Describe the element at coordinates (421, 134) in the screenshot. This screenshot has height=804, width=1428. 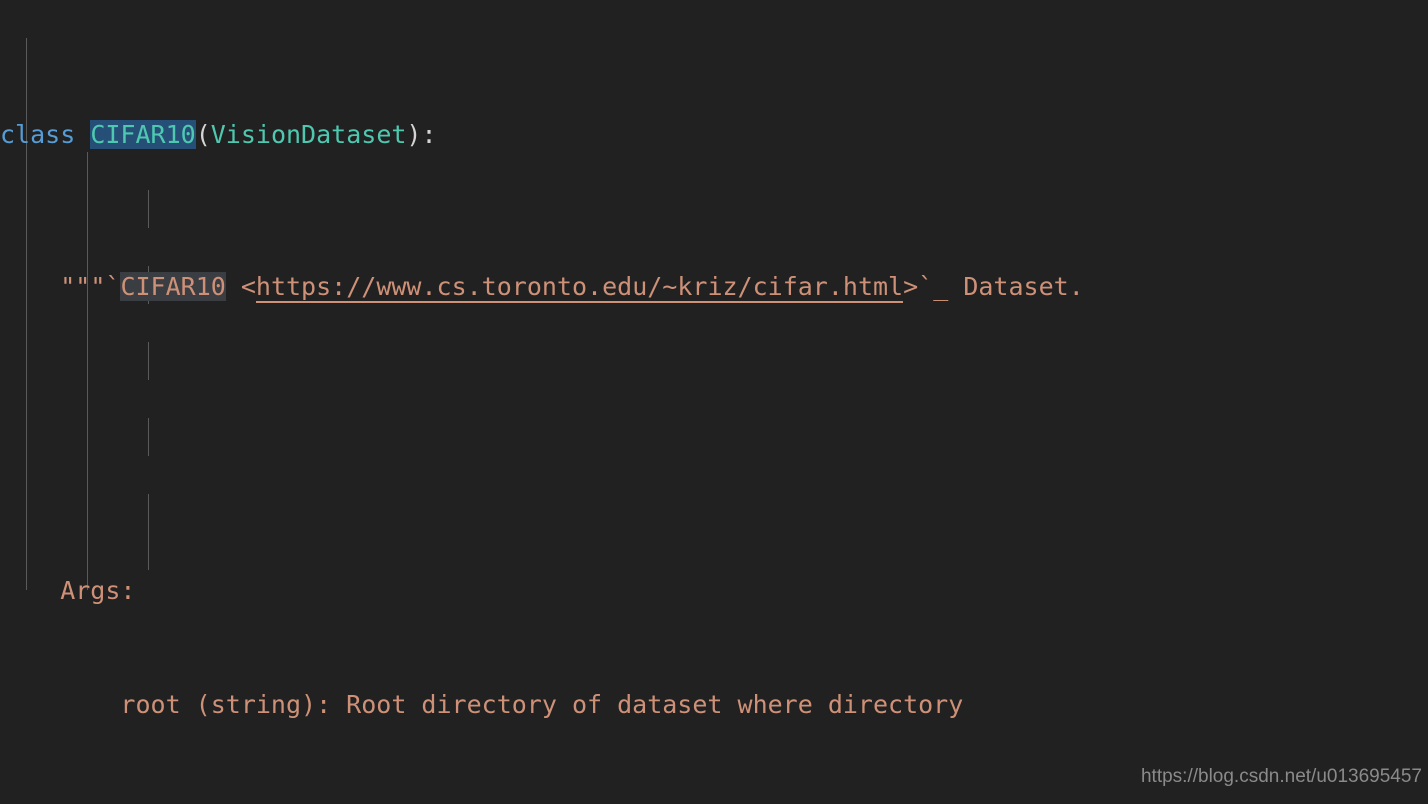
I see `paren-close-colon: ):` at that location.